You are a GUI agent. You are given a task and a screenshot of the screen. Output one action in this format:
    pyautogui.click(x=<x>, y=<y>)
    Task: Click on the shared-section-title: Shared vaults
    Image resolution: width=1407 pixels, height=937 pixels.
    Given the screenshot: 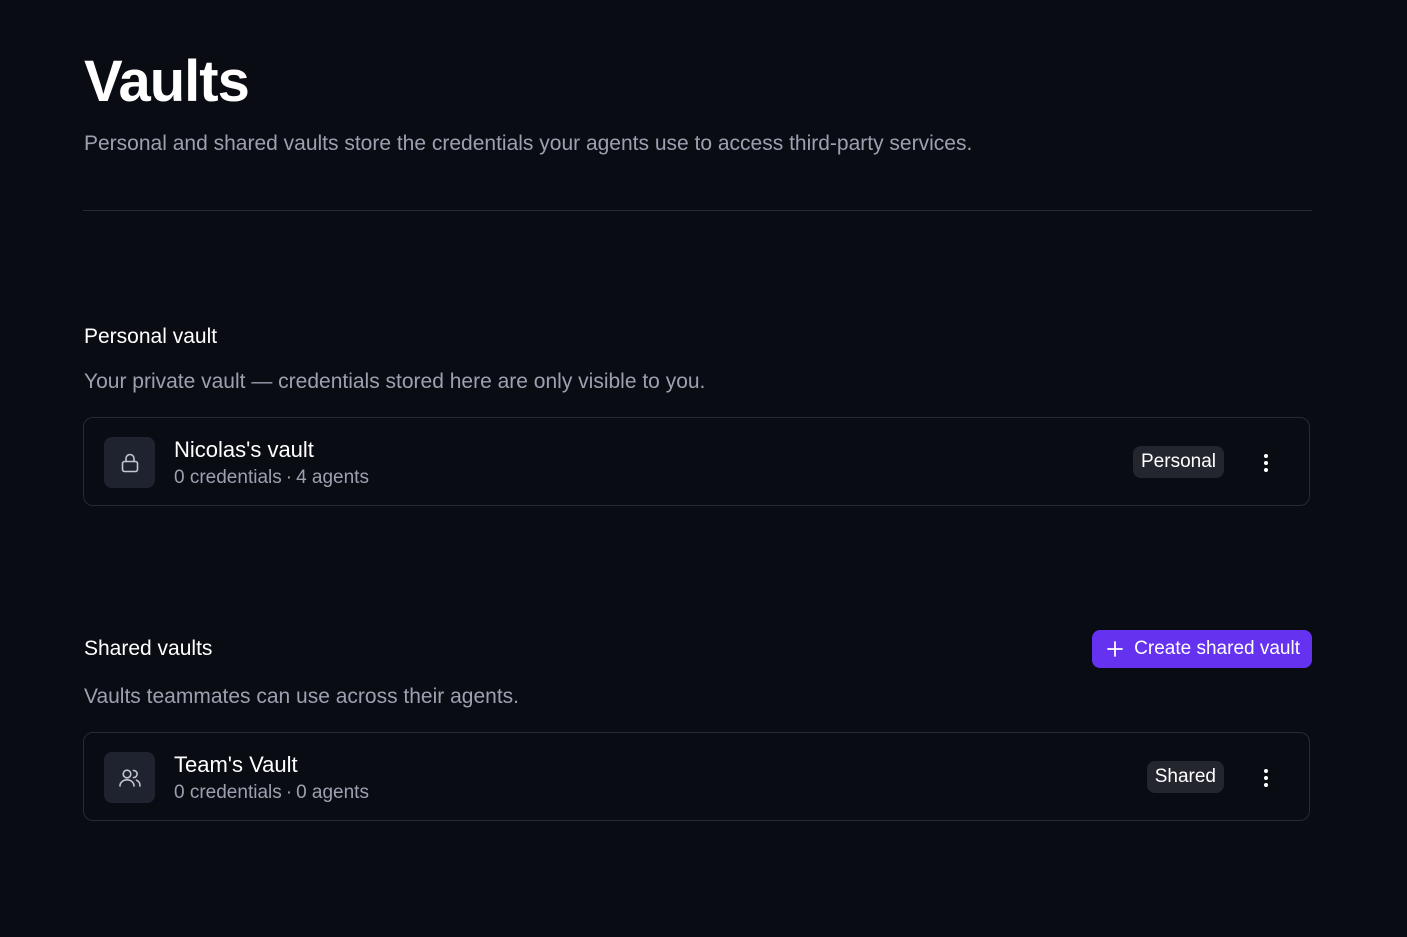 What is the action you would take?
    pyautogui.click(x=148, y=648)
    